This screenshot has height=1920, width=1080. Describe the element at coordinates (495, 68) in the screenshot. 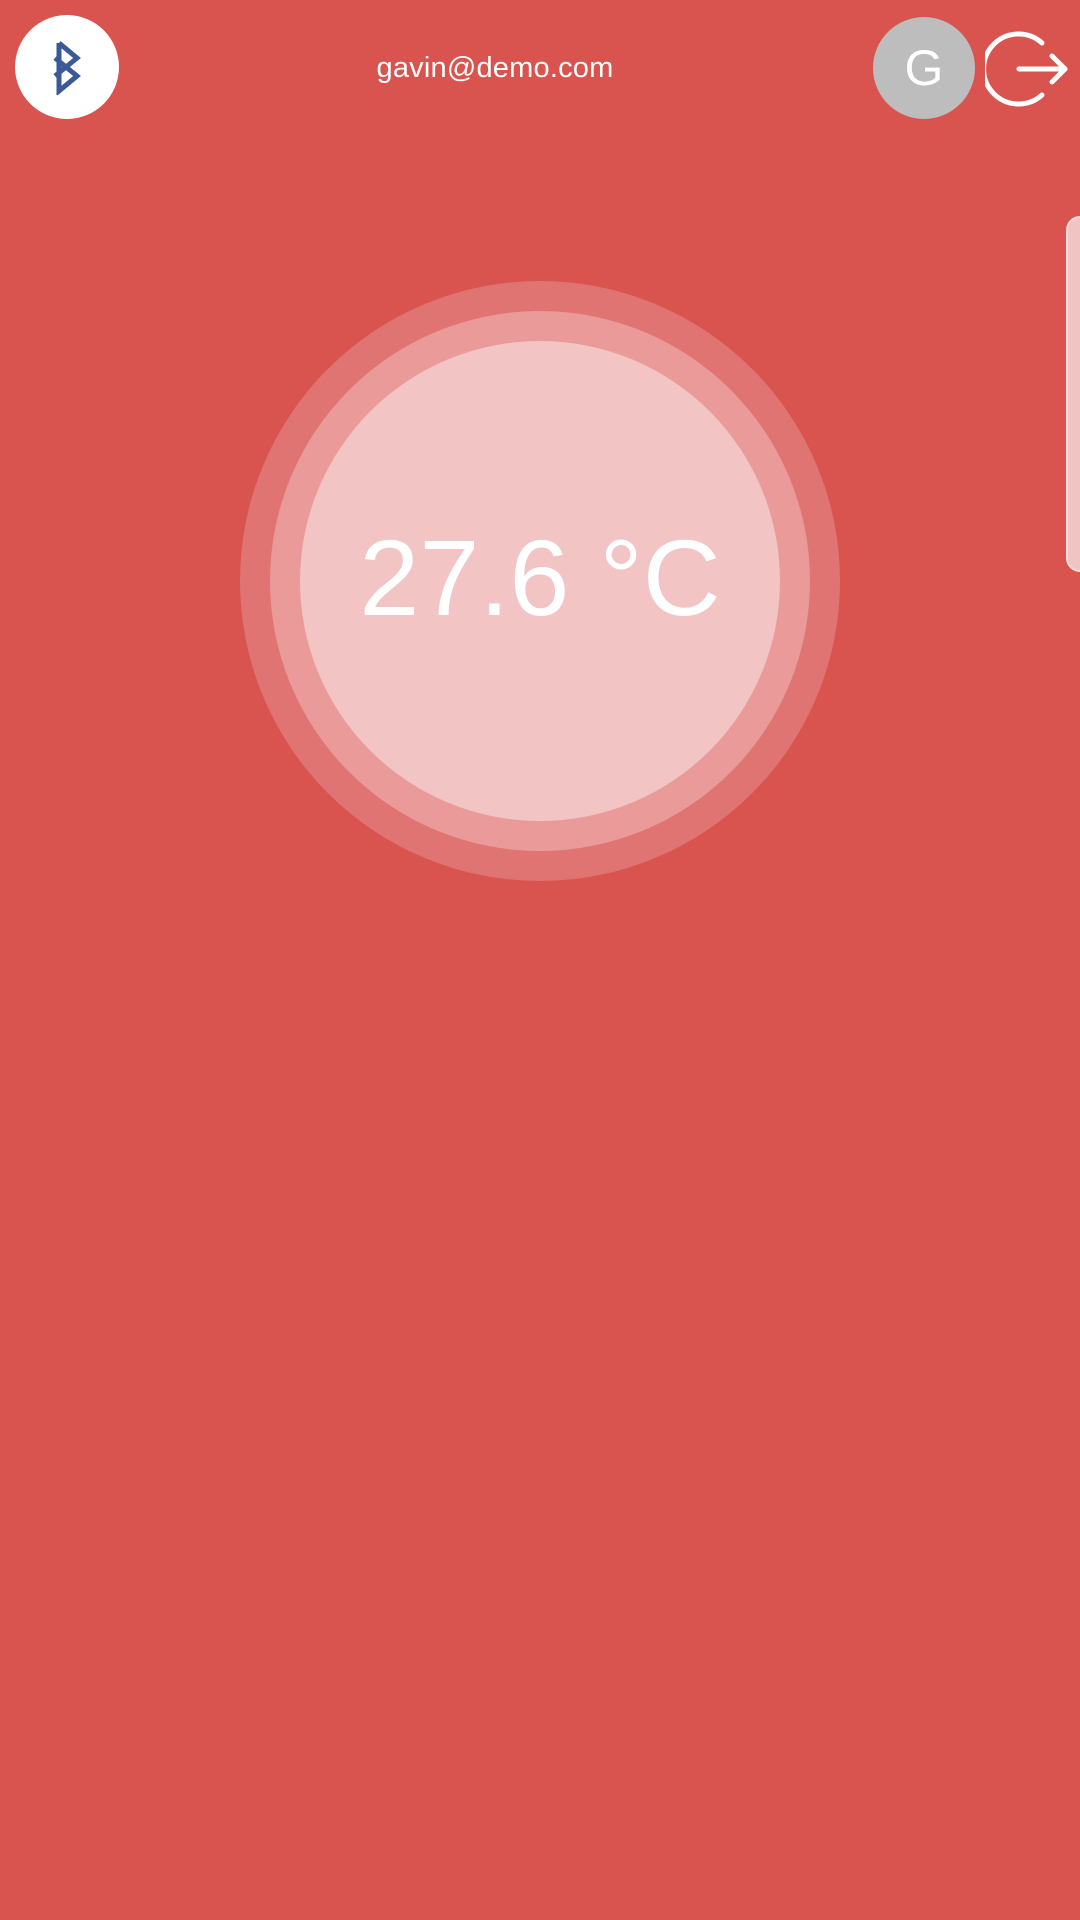

I see `user-email: gavin@demo.com` at that location.